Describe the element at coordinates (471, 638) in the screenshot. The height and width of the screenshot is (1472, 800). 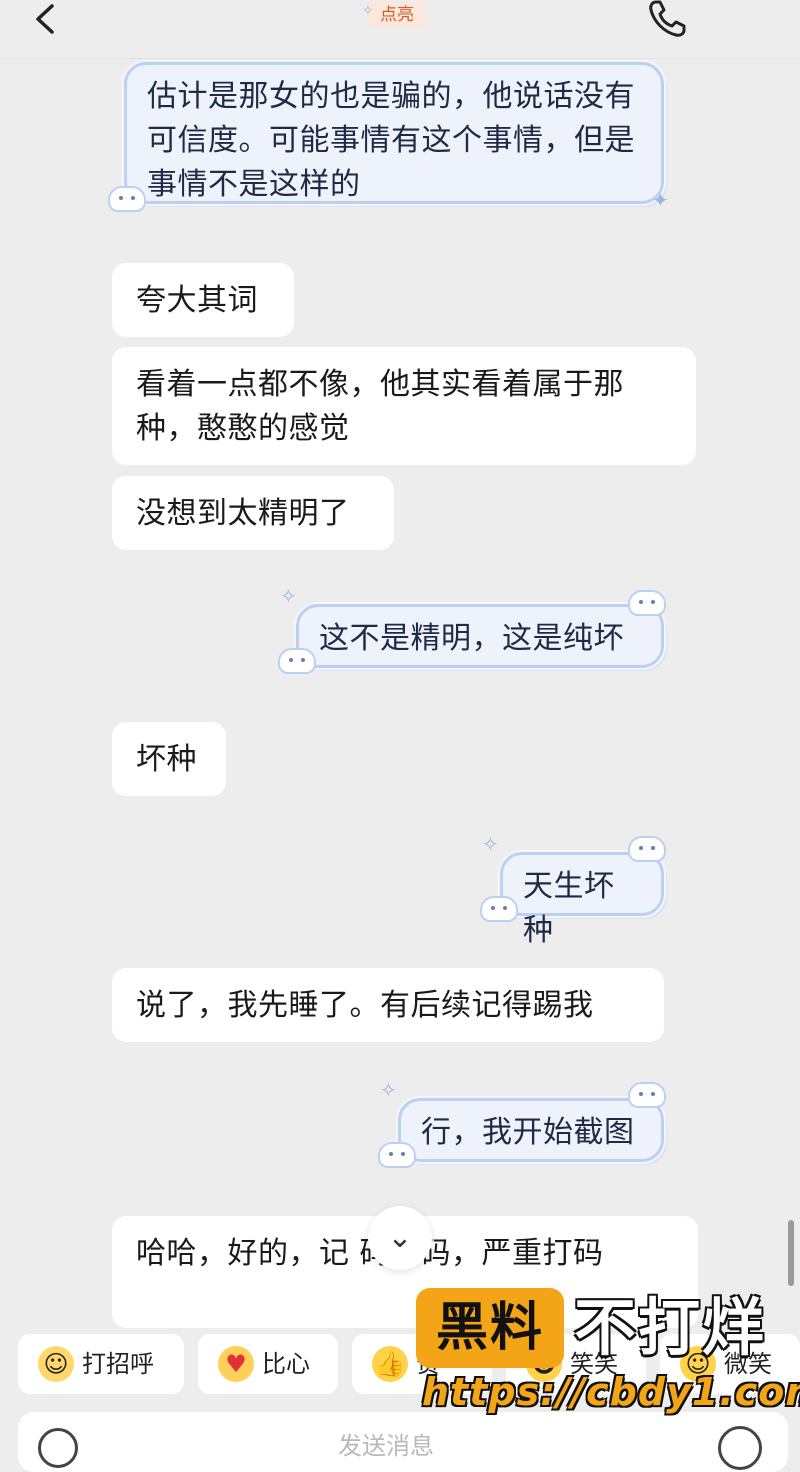
I see `message-text: 这不是精明，这是纯坏` at that location.